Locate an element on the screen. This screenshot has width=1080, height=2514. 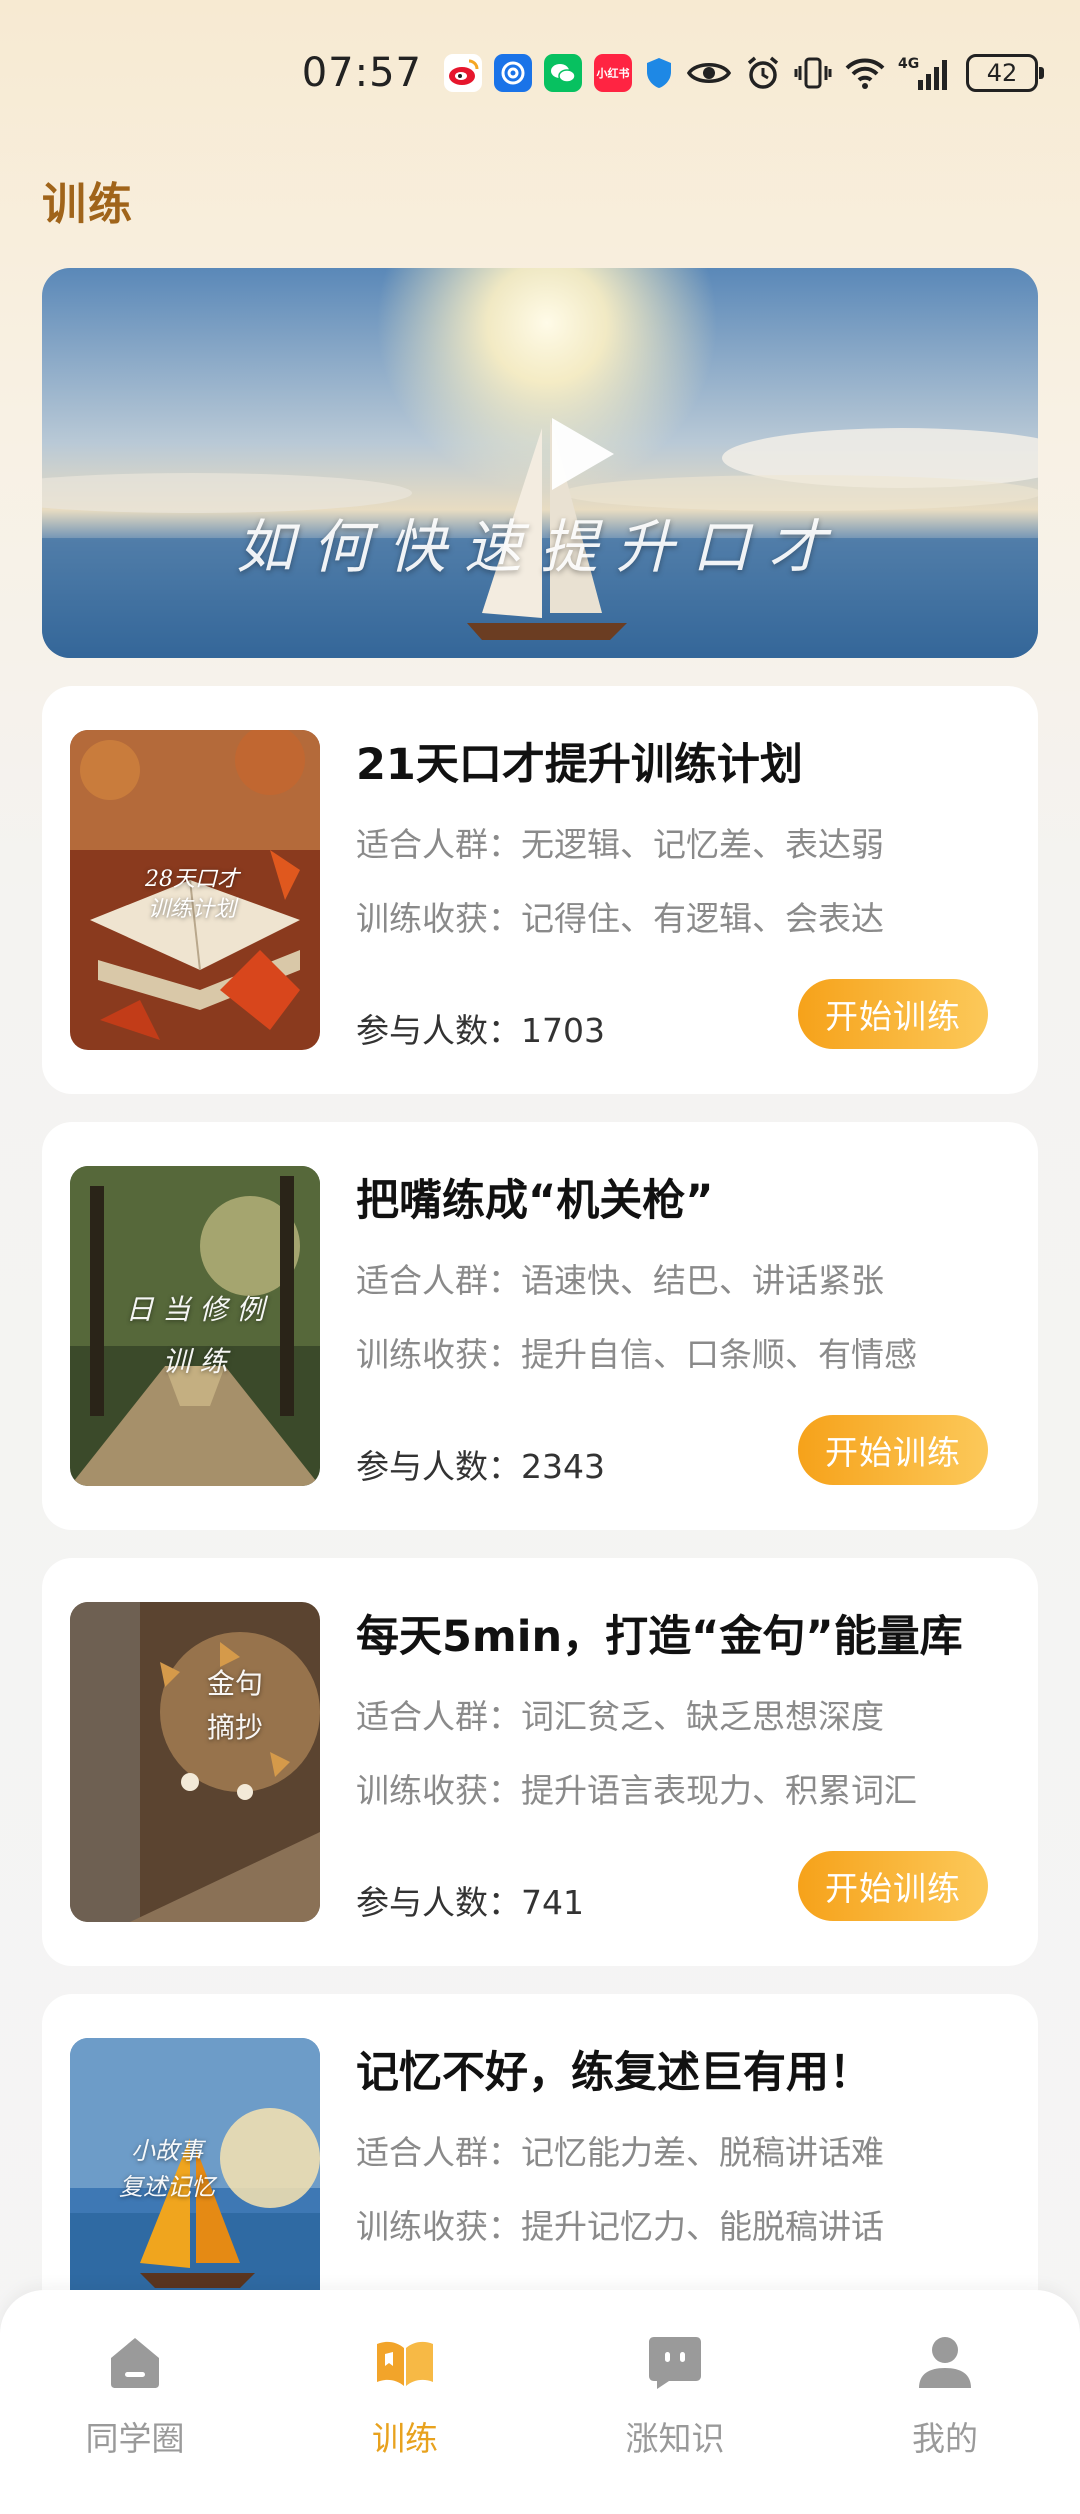
battery-indicator: 42 is located at coordinates (1005, 73).